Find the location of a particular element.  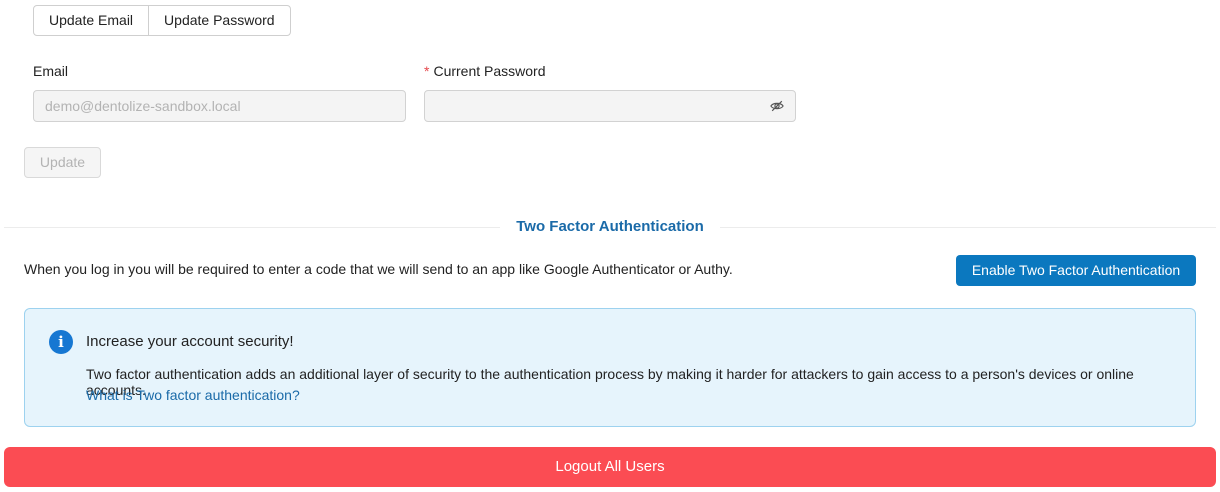

two-factor-section-title: Two Factor Authentication is located at coordinates (610, 227).